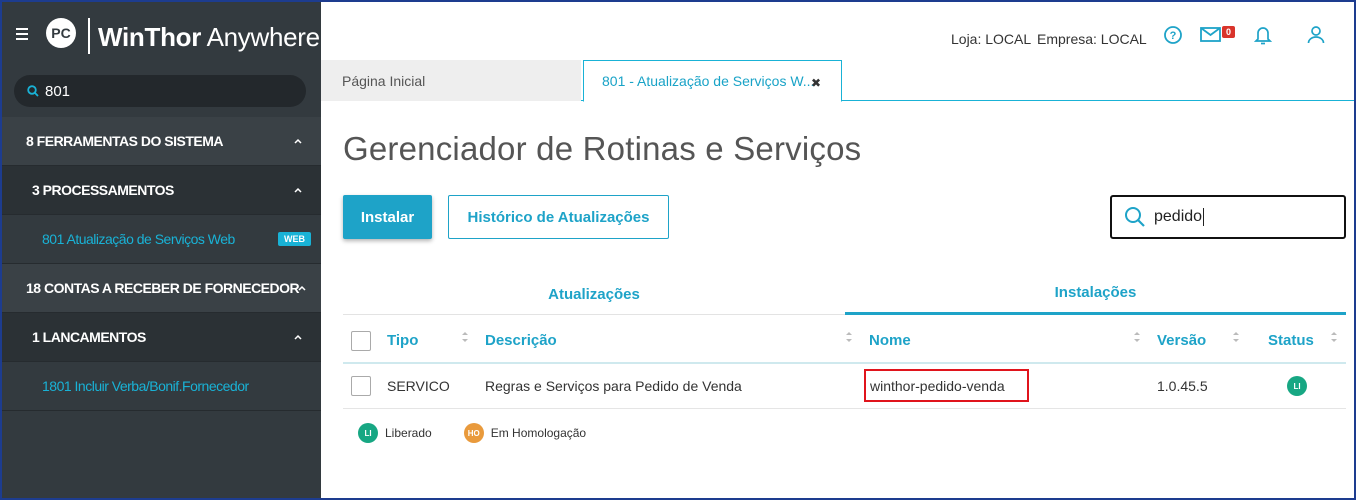 This screenshot has width=1356, height=500. Describe the element at coordinates (844, 340) in the screenshot. I see `table-header: Tipo Descrição Nome Versão Status` at that location.